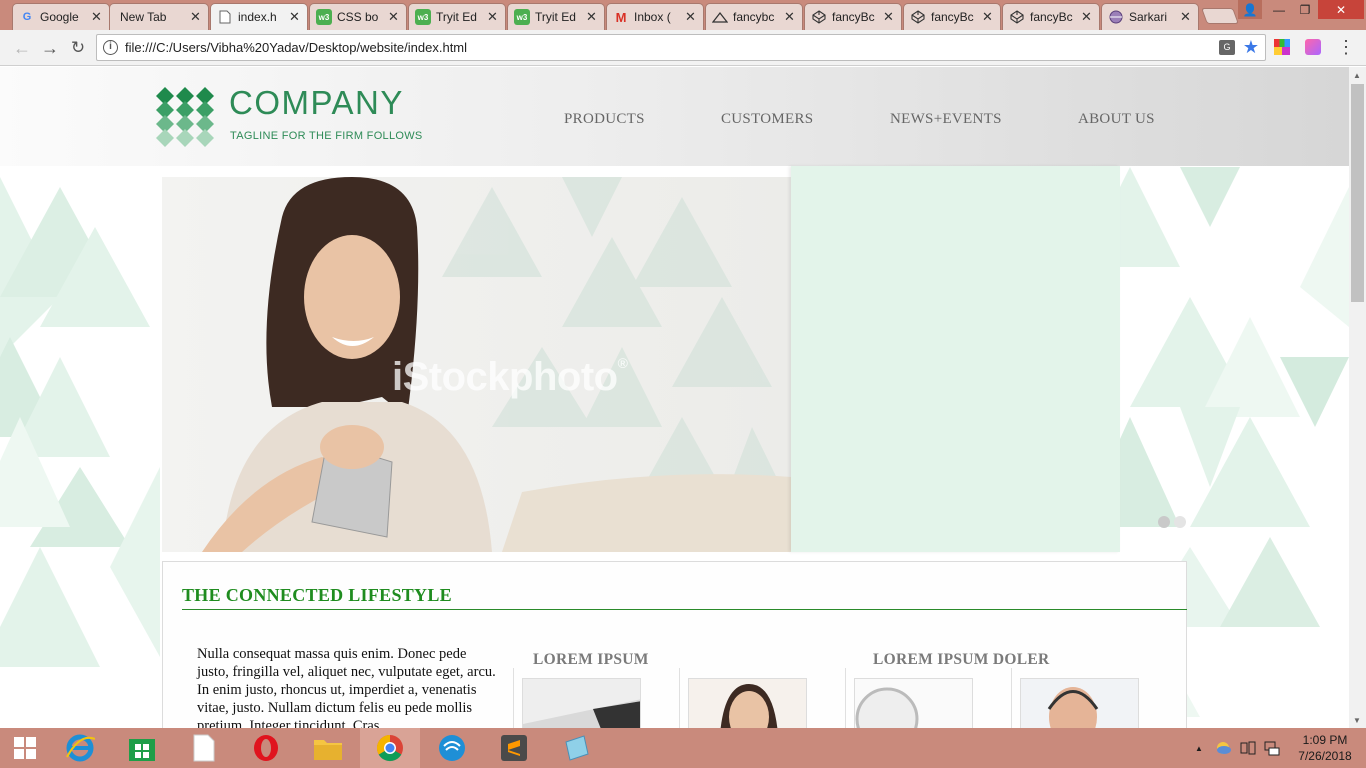 The height and width of the screenshot is (768, 1366). I want to click on tab-label: Tryit Ed, so click(555, 17).